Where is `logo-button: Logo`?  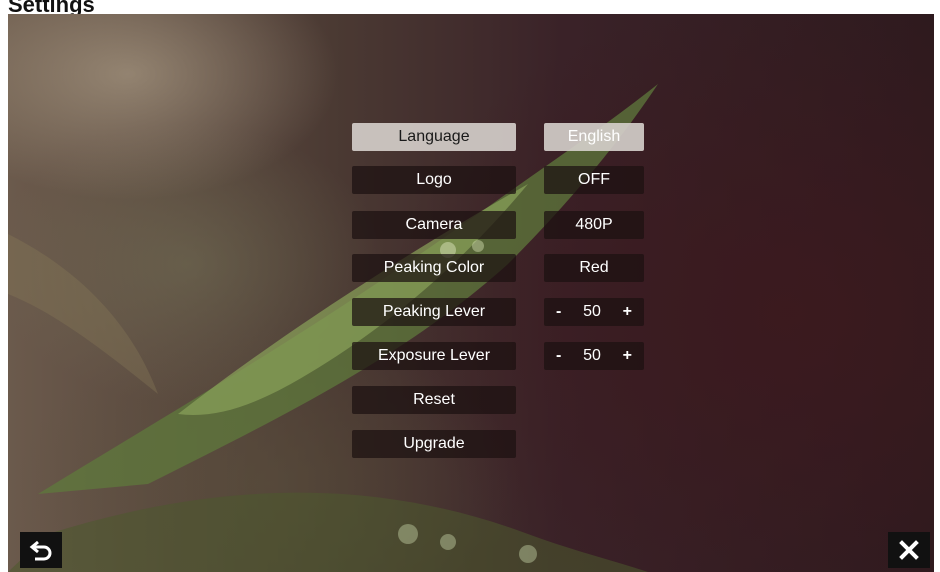
logo-button: Logo is located at coordinates (434, 180).